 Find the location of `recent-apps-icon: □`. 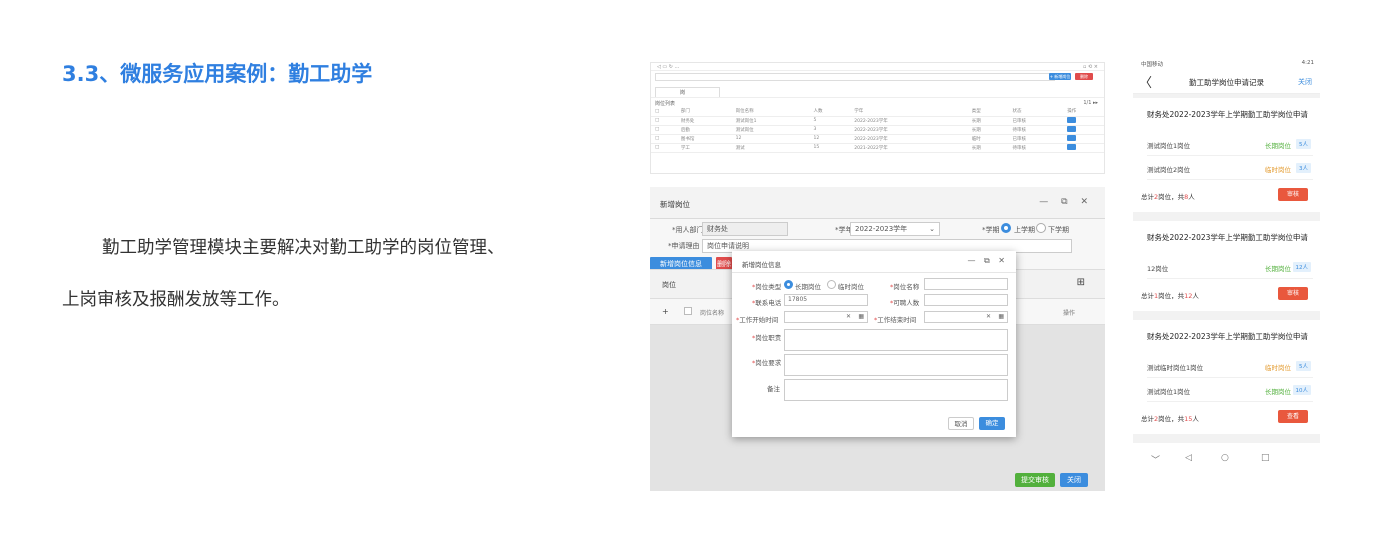

recent-apps-icon: □ is located at coordinates (1265, 458).